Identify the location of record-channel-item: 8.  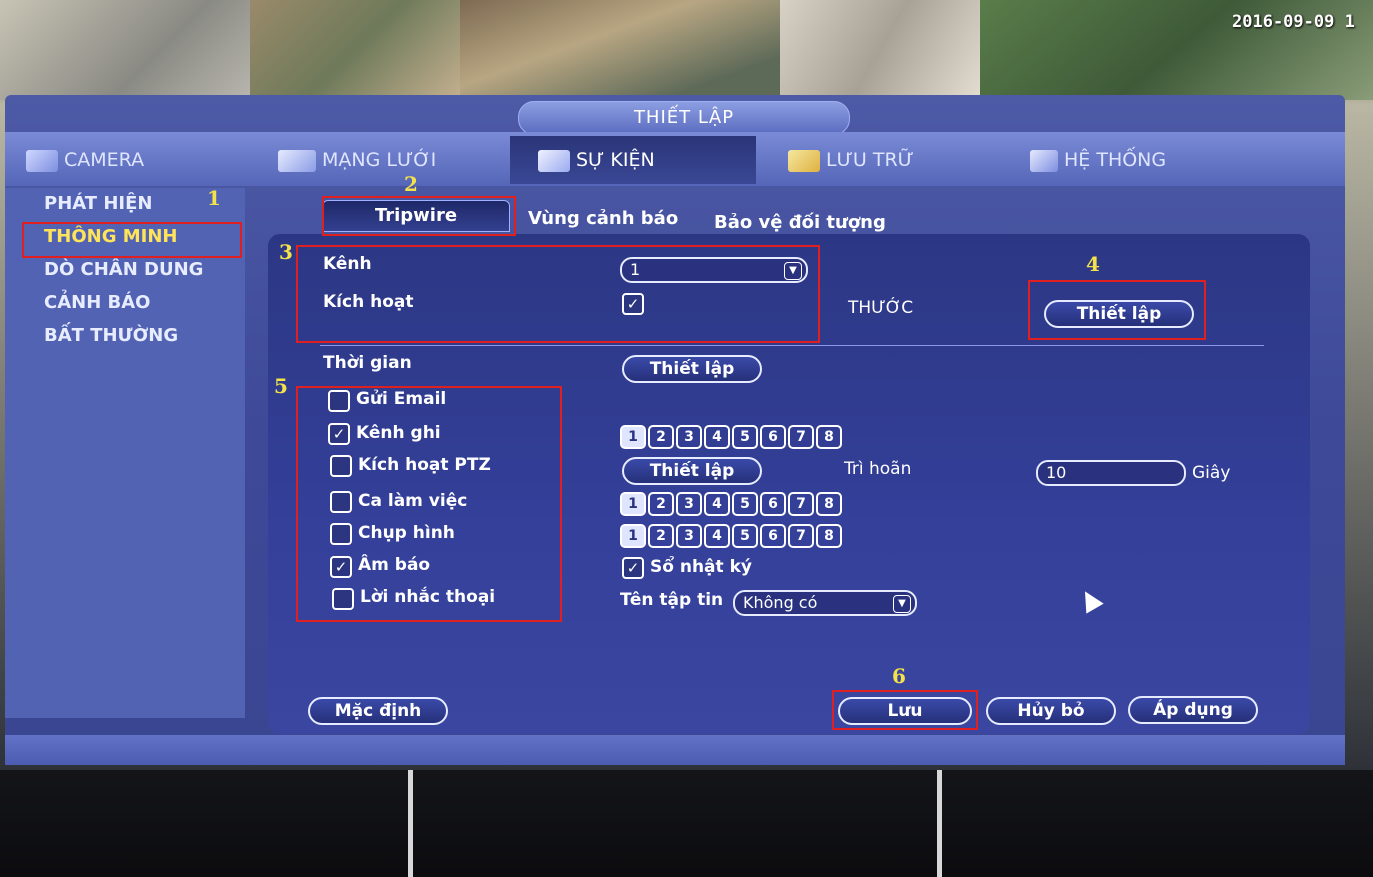
(829, 437).